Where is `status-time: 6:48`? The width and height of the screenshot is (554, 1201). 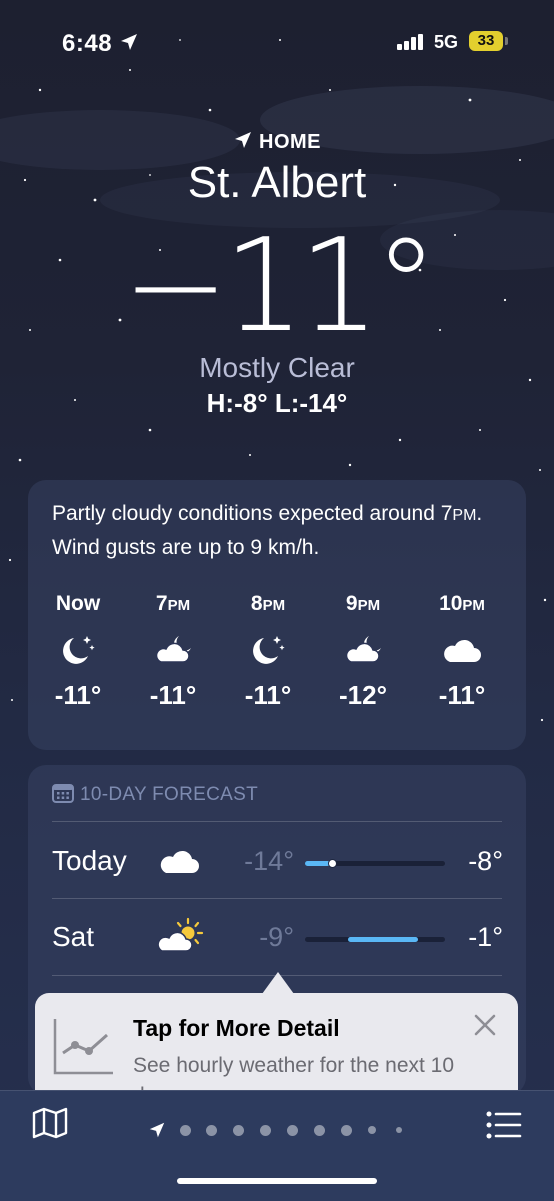 status-time: 6:48 is located at coordinates (87, 43).